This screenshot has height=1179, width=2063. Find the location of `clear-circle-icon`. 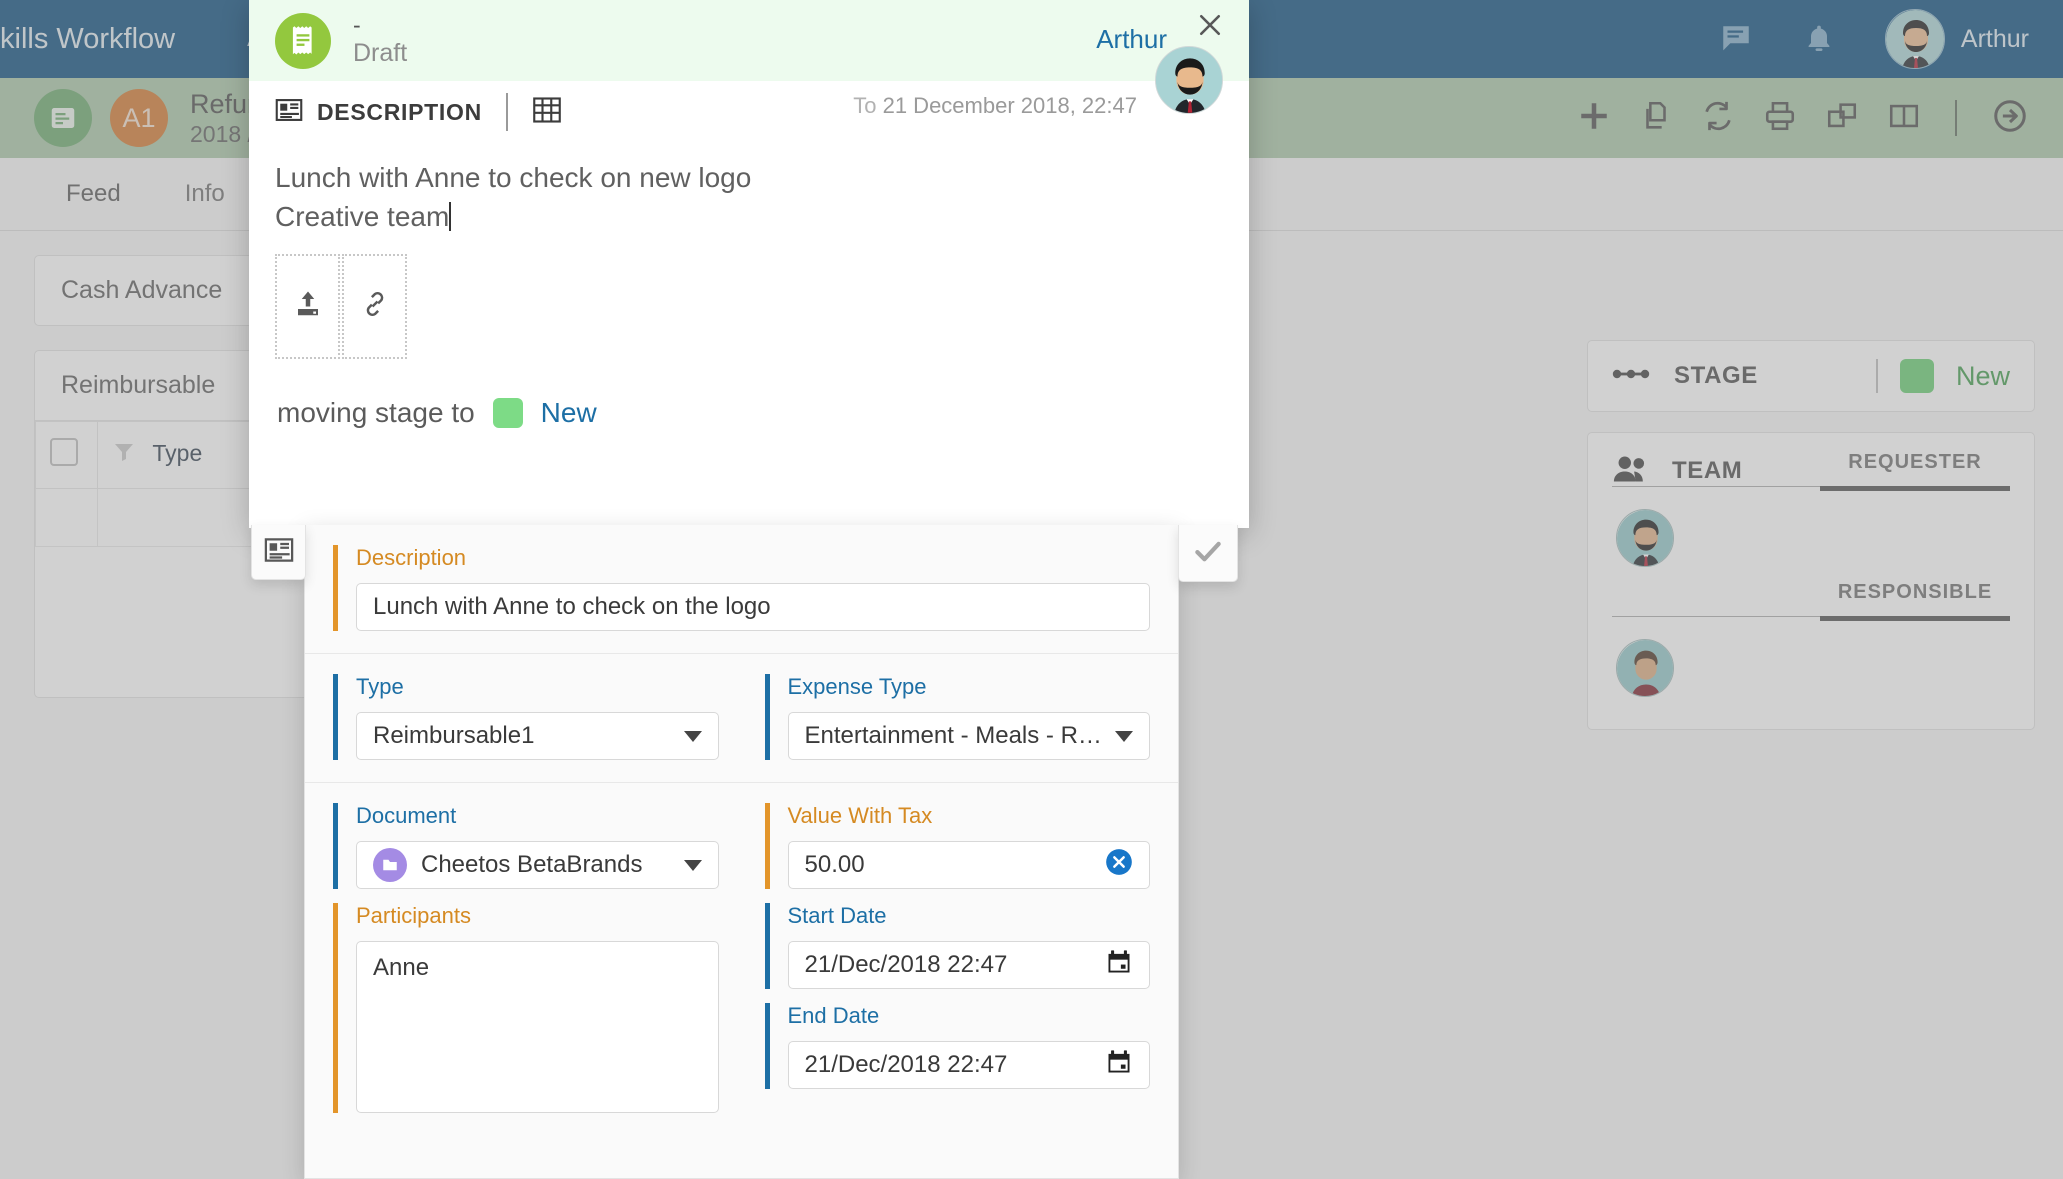

clear-circle-icon is located at coordinates (1119, 865).